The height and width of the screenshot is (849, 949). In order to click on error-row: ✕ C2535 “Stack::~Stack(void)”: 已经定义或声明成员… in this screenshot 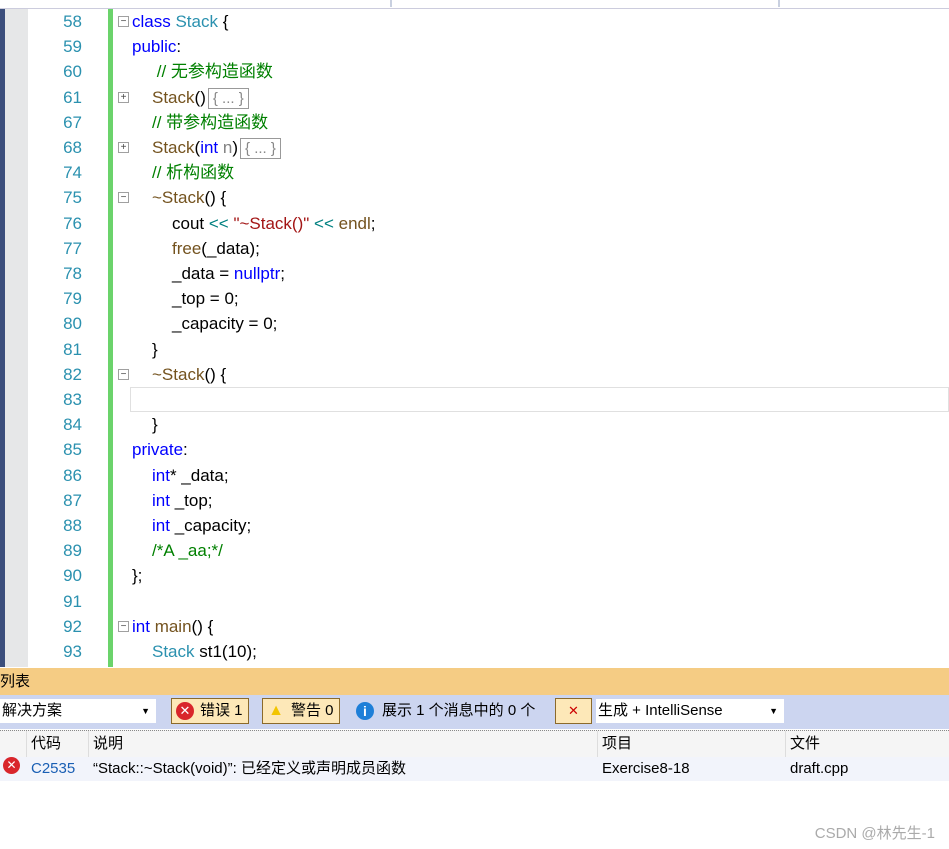, I will do `click(474, 769)`.